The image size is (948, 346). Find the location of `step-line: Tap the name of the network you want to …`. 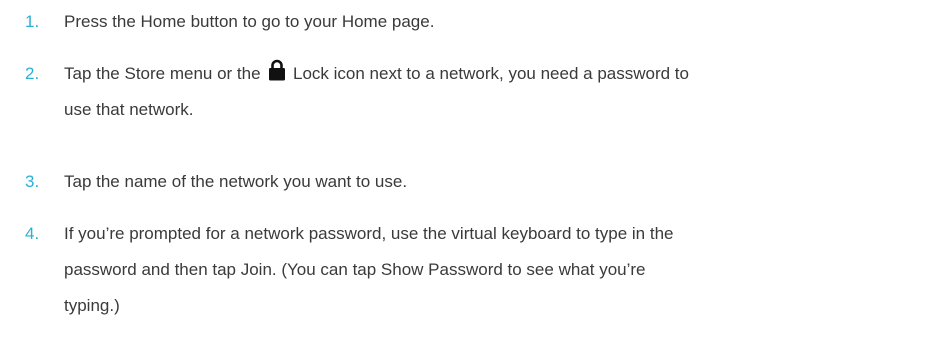

step-line: Tap the name of the network you want to … is located at coordinates (236, 181).